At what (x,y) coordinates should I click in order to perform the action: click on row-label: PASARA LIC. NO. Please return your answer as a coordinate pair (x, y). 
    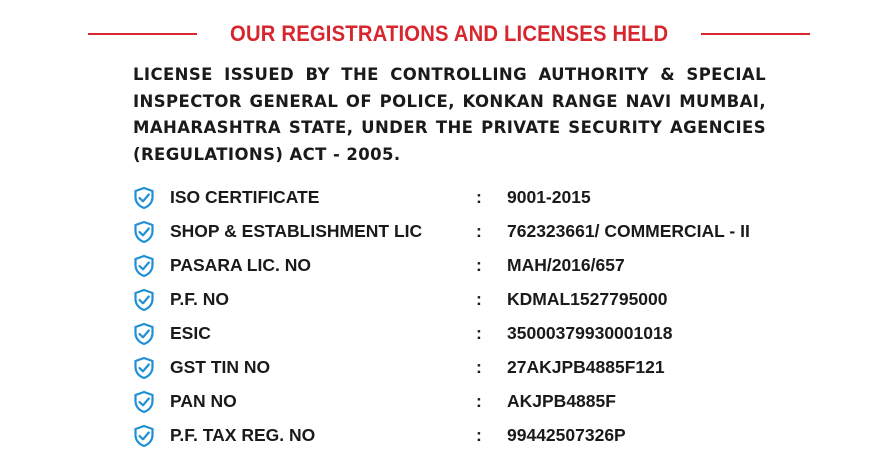
    Looking at the image, I should click on (240, 264).